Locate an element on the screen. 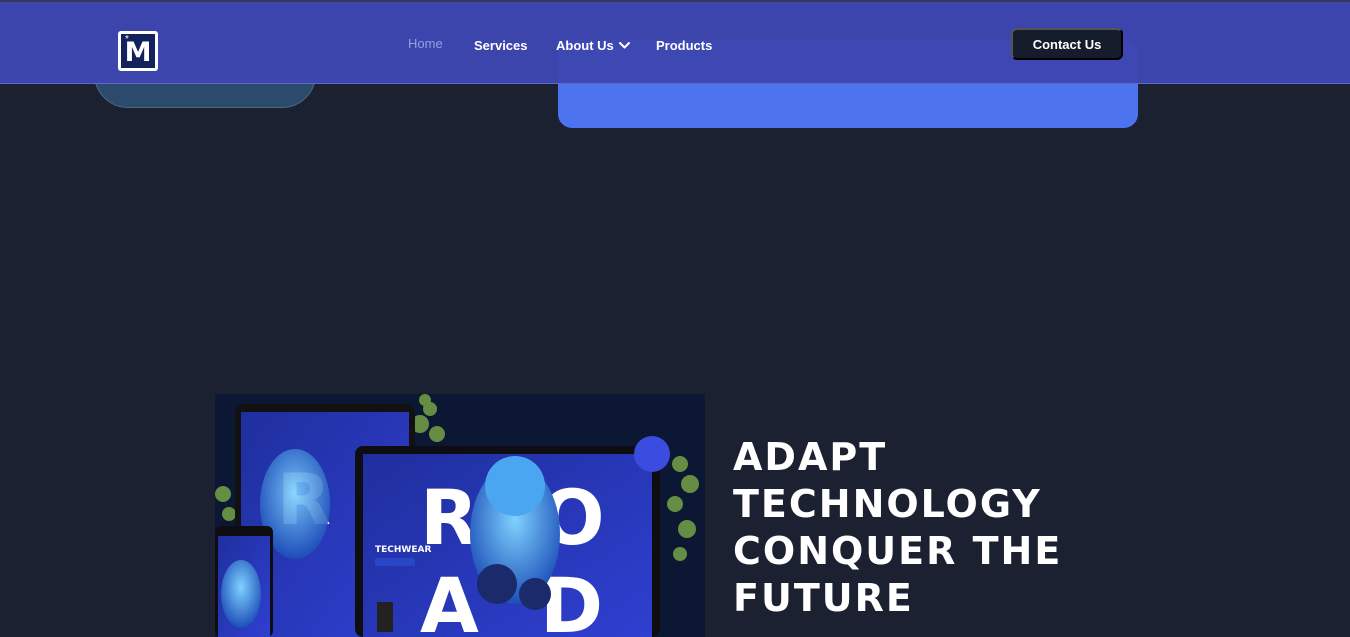 This screenshot has height=637, width=1350. headline-line-2: TECHNOLOGY is located at coordinates (887, 504).